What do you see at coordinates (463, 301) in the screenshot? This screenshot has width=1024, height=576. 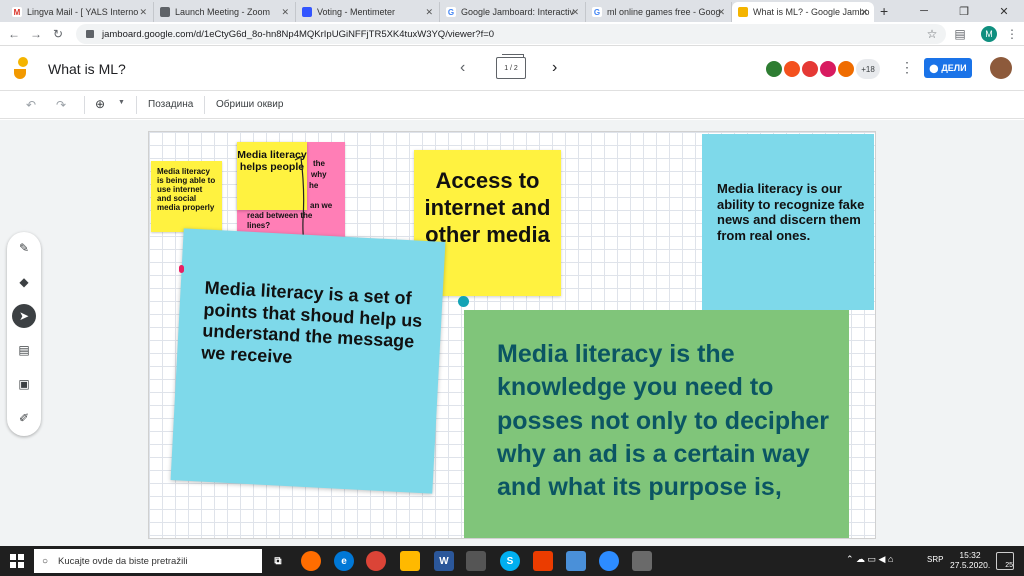 I see `pin-marker-icon` at bounding box center [463, 301].